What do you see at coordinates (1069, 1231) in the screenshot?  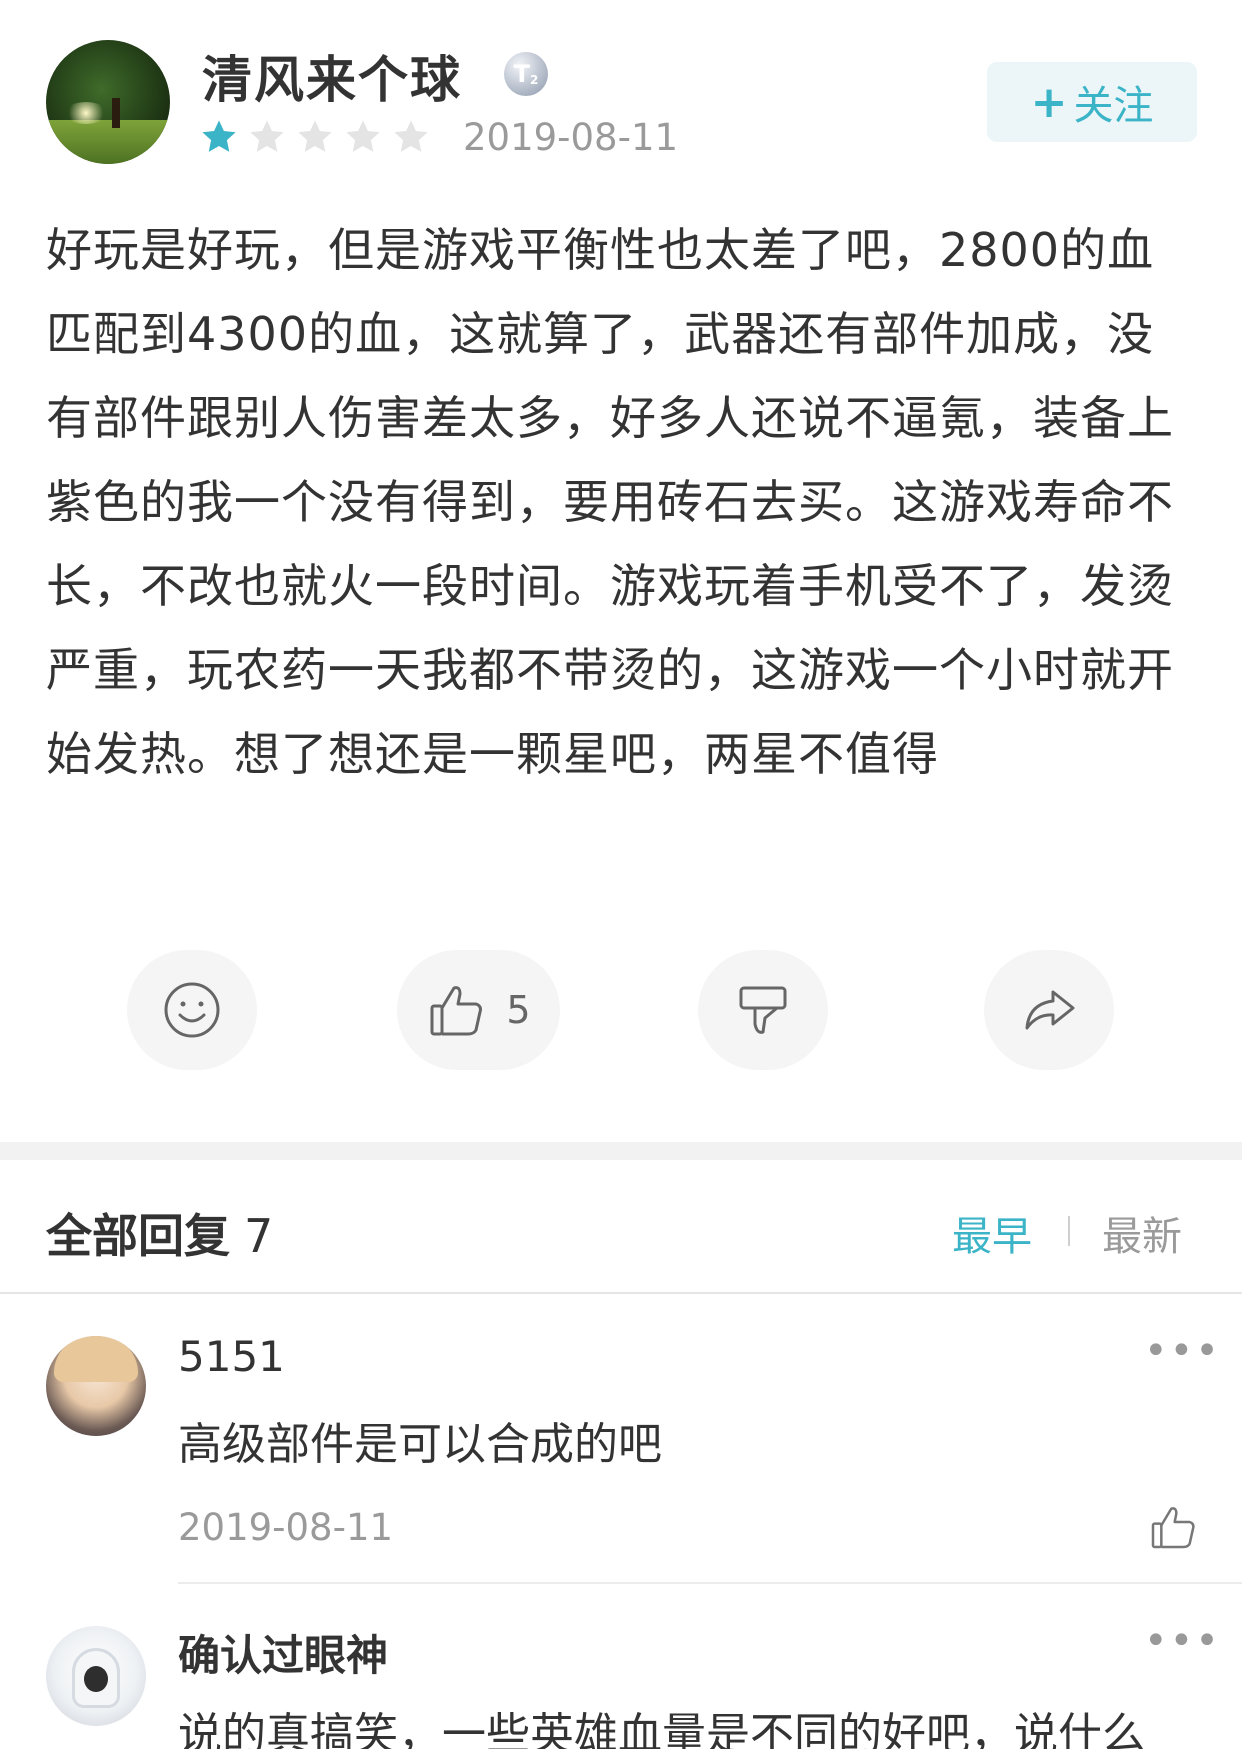 I see `sort-separator` at bounding box center [1069, 1231].